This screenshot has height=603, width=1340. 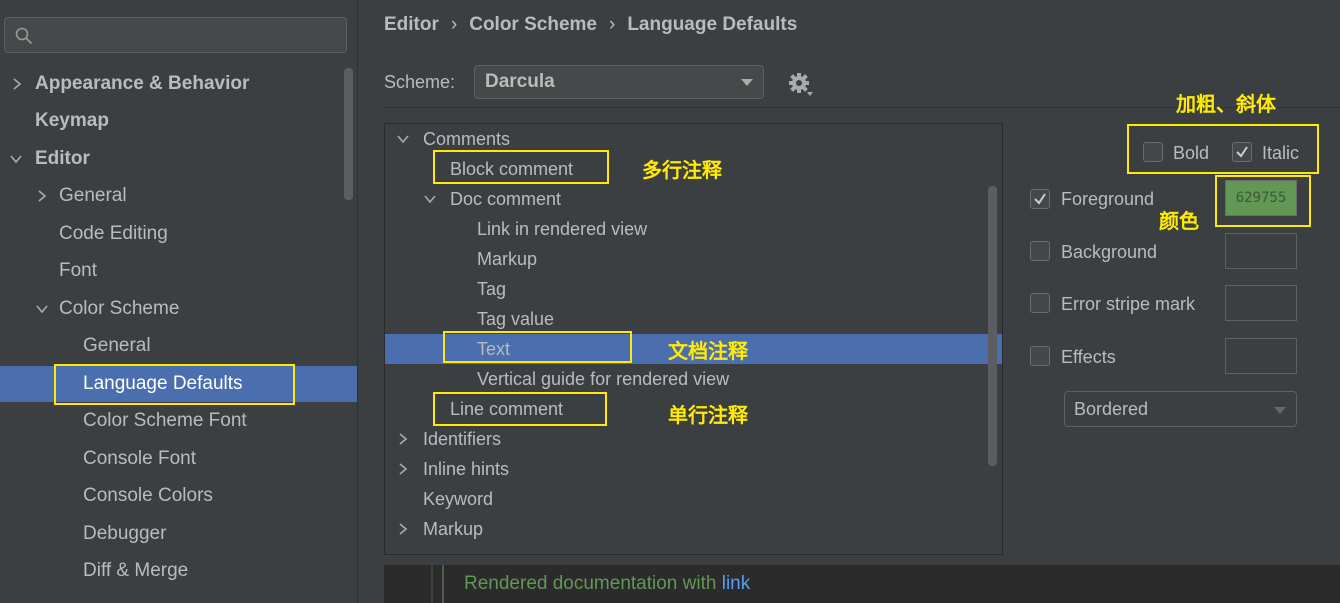 What do you see at coordinates (142, 83) in the screenshot?
I see `sidebar-item-label: Appearance & Behavior` at bounding box center [142, 83].